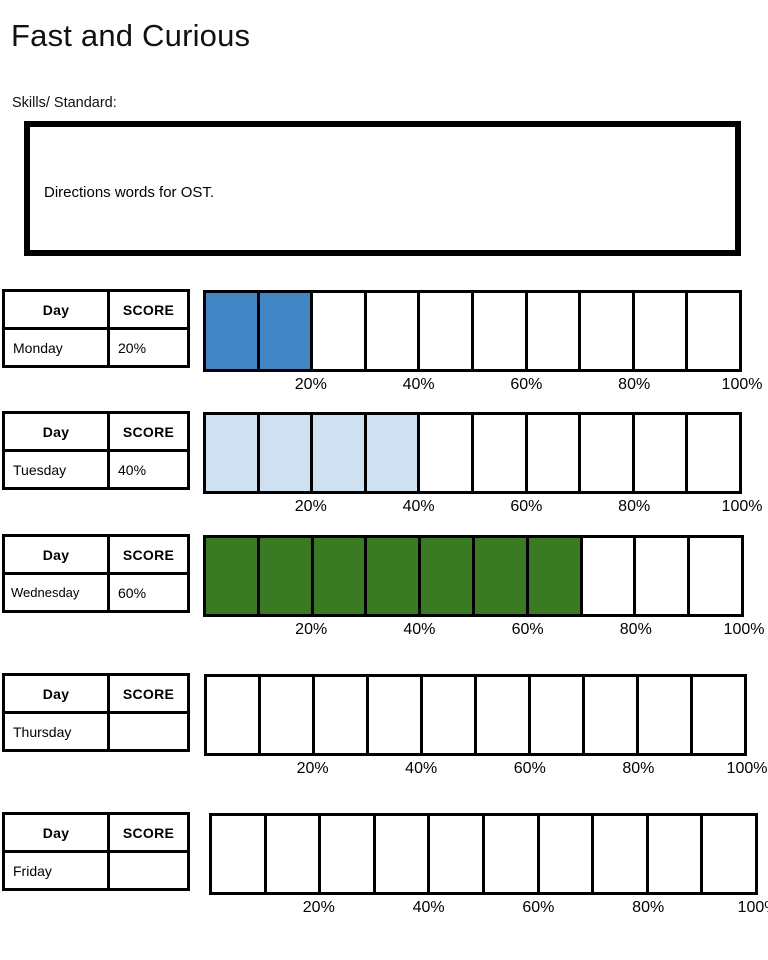 This screenshot has width=768, height=960. I want to click on score-value-cell: 20%, so click(148, 347).